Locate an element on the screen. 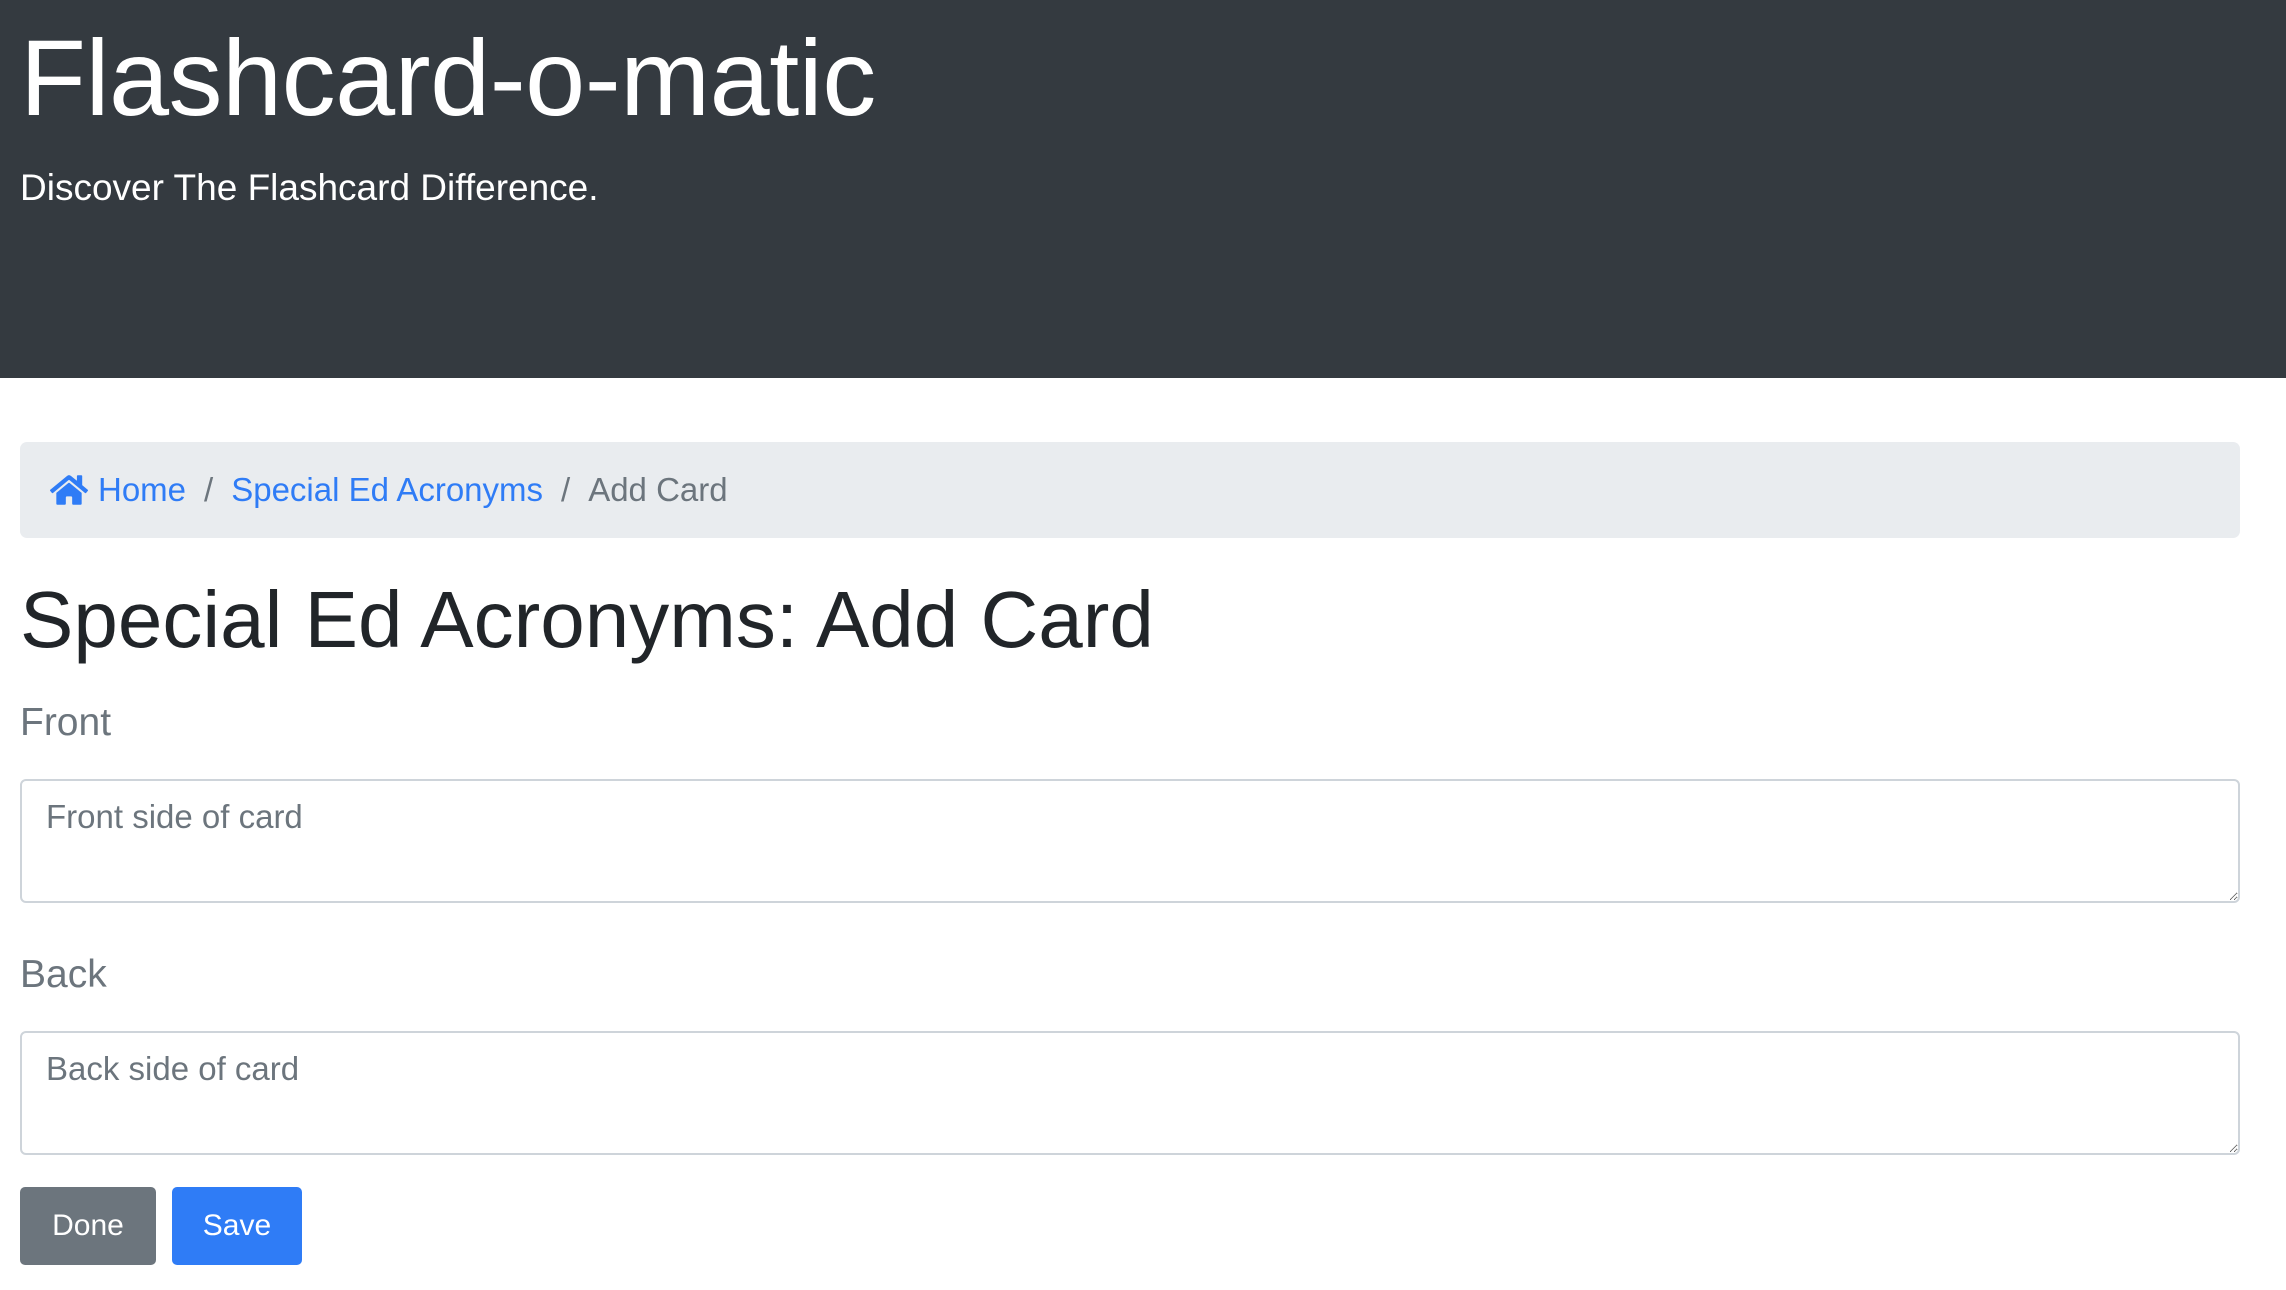 The image size is (2286, 1290). save-button: Save is located at coordinates (237, 1226).